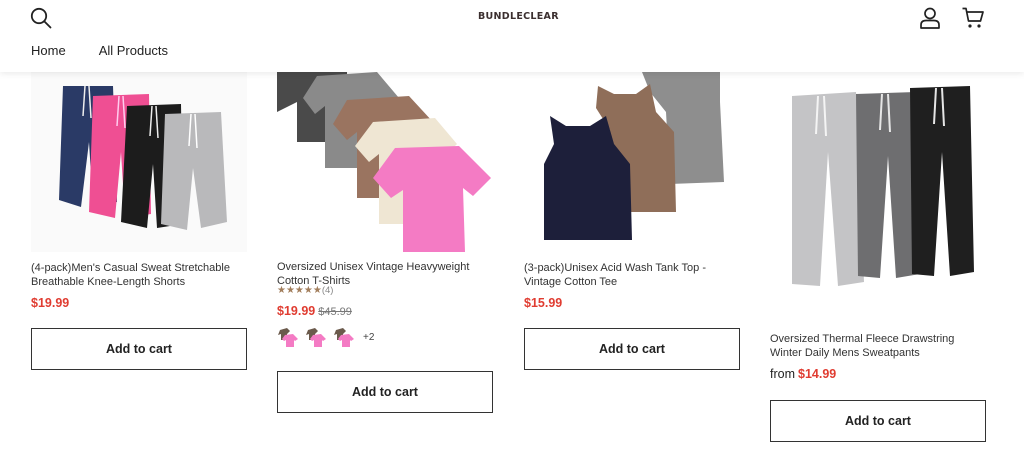 This screenshot has width=1024, height=464. What do you see at coordinates (973, 18) in the screenshot?
I see `cart-icon` at bounding box center [973, 18].